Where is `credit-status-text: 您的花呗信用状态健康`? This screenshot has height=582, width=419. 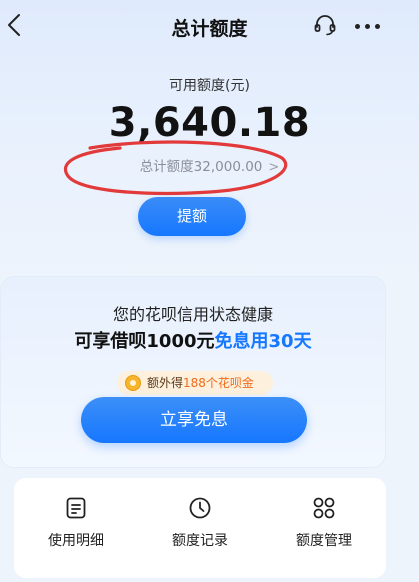
credit-status-text: 您的花呗信用状态健康 is located at coordinates (192, 314).